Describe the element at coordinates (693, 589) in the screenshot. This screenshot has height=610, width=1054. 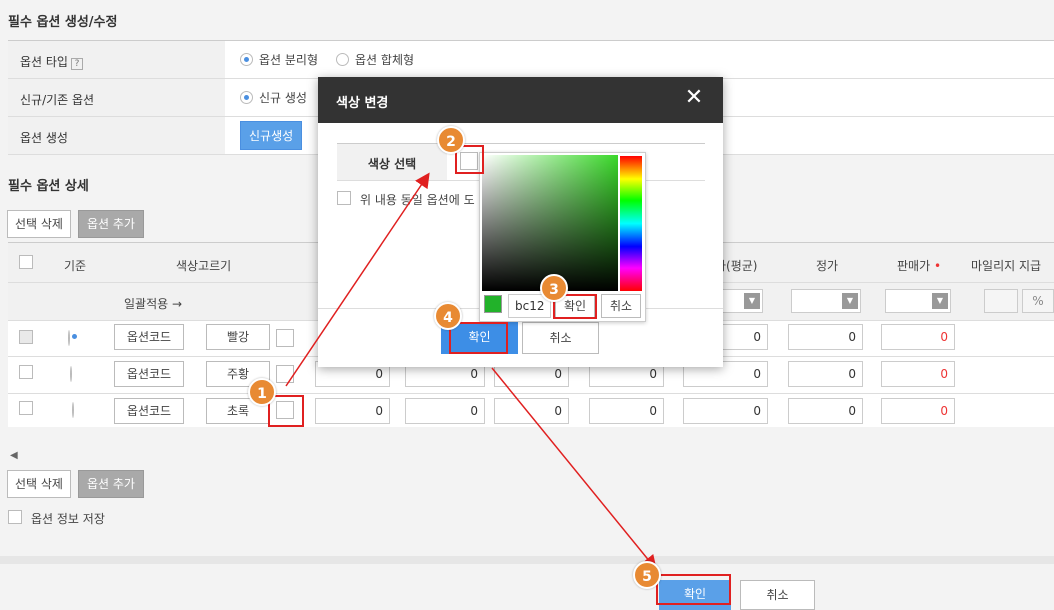
I see `highlight-footer-confirm` at that location.